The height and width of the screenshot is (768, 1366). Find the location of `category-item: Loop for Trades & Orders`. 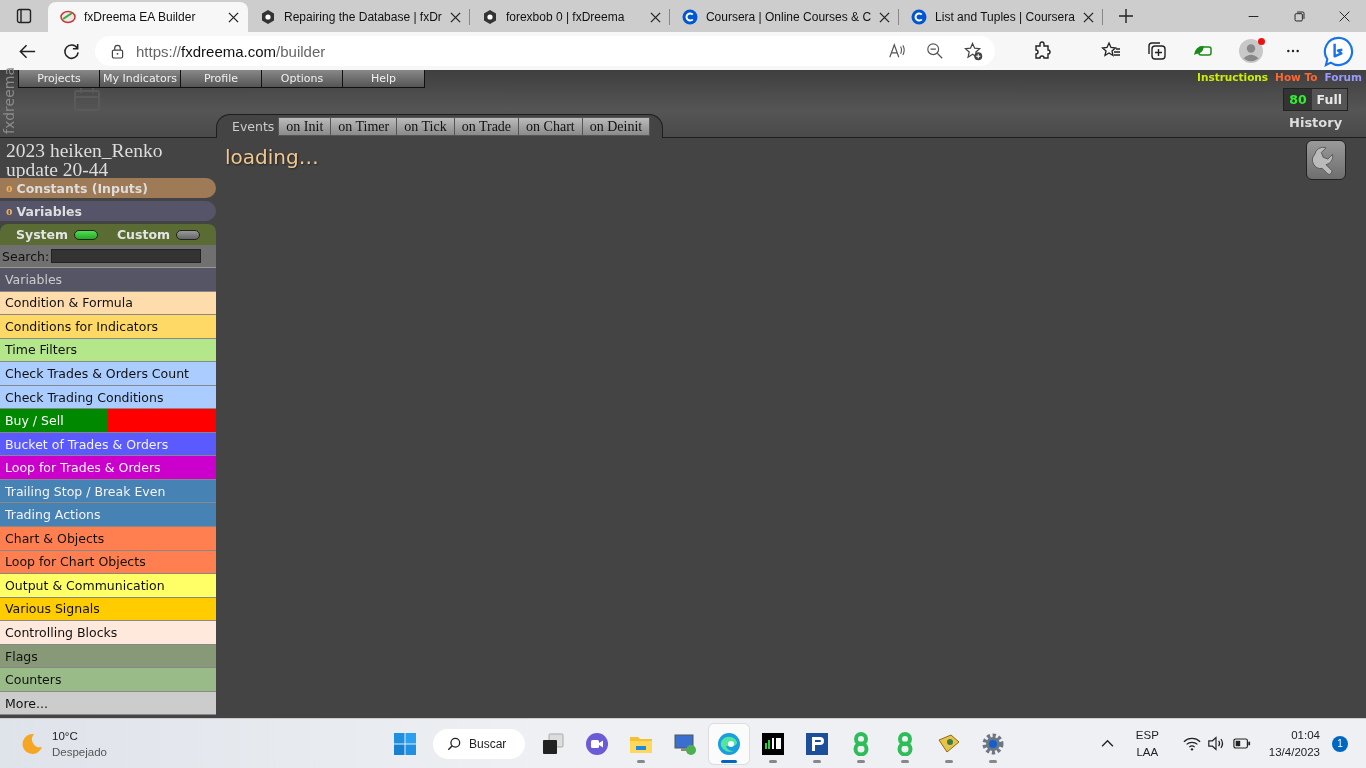

category-item: Loop for Trades & Orders is located at coordinates (108, 468).